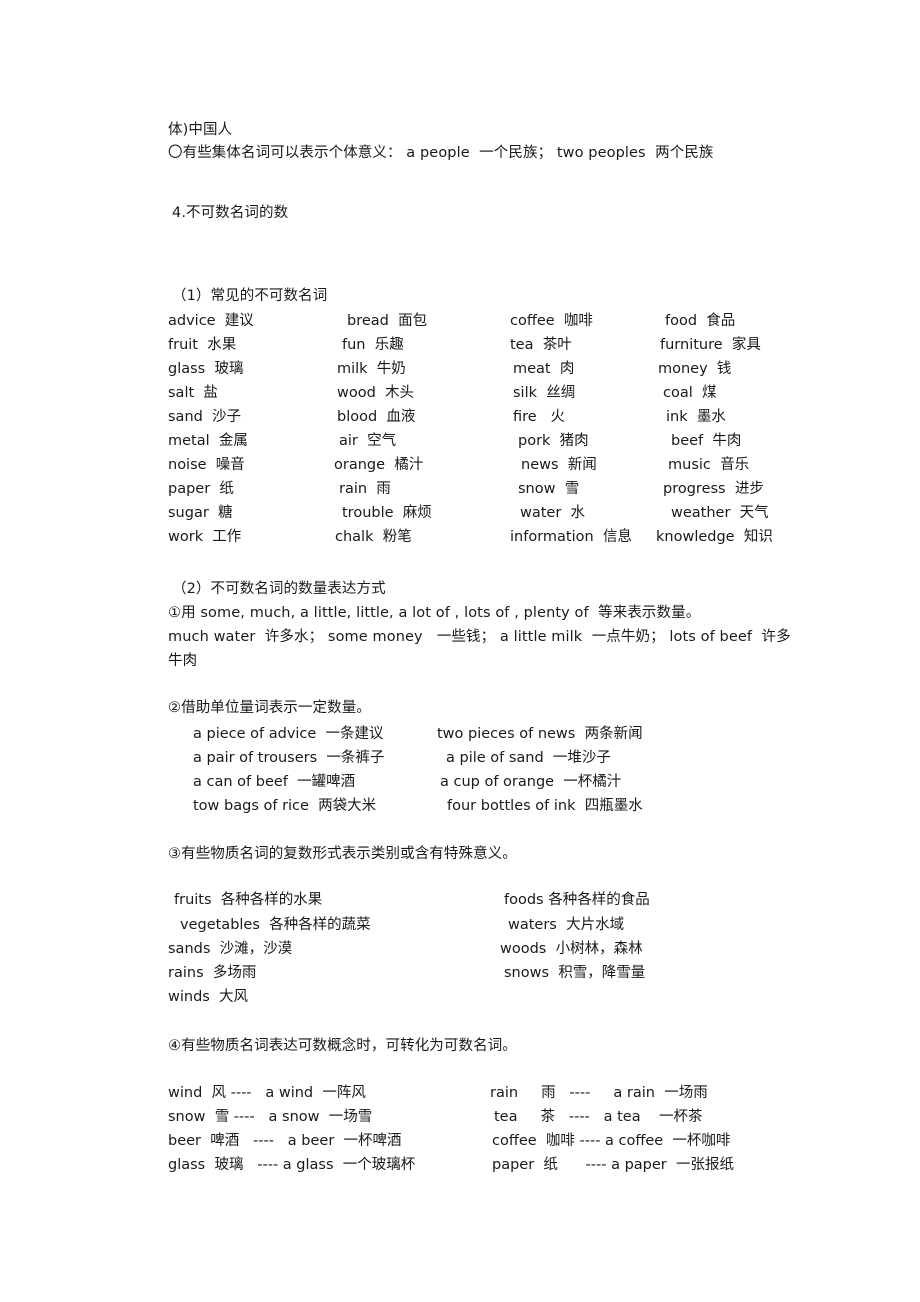 Image resolution: width=920 pixels, height=1302 pixels. I want to click on vocabulary-entry: paper 纸, so click(201, 489).